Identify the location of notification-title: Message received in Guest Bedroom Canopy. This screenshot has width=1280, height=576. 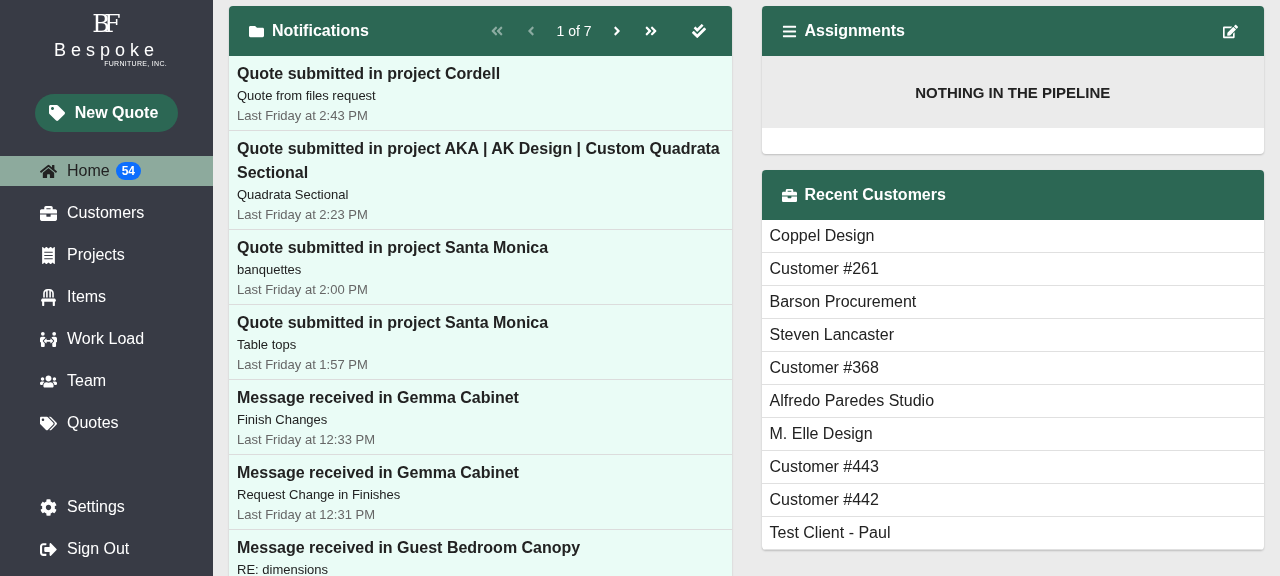
(409, 548).